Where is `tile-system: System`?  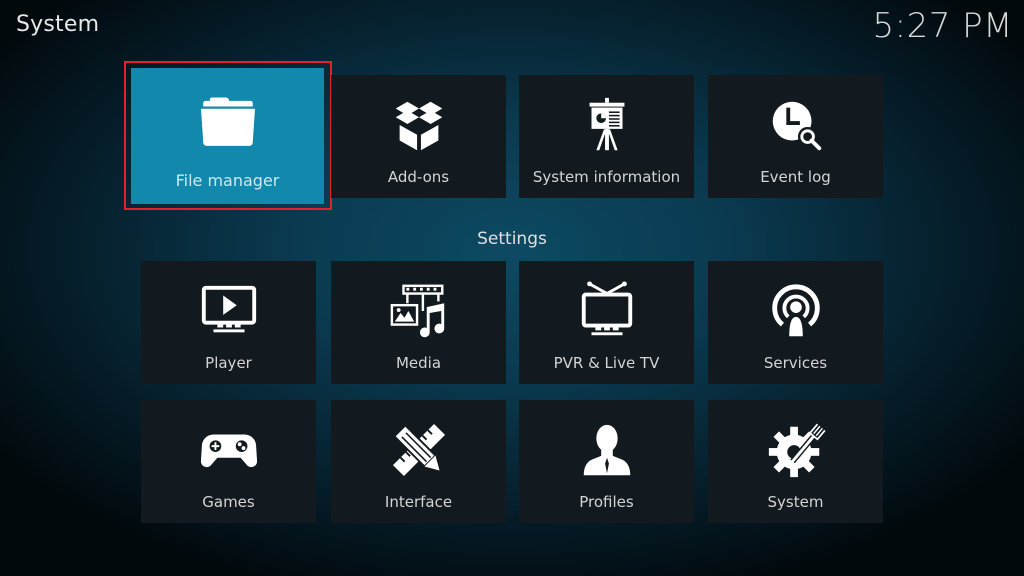
tile-system: System is located at coordinates (795, 461).